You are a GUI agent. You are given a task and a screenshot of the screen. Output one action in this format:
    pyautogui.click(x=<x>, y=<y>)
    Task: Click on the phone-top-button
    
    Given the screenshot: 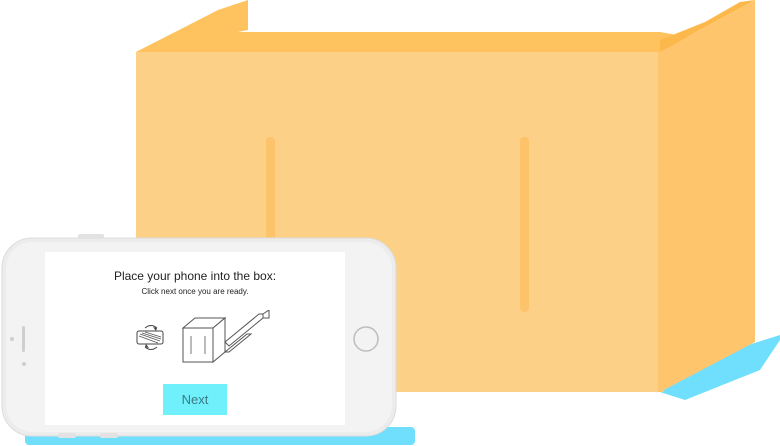 What is the action you would take?
    pyautogui.click(x=91, y=236)
    